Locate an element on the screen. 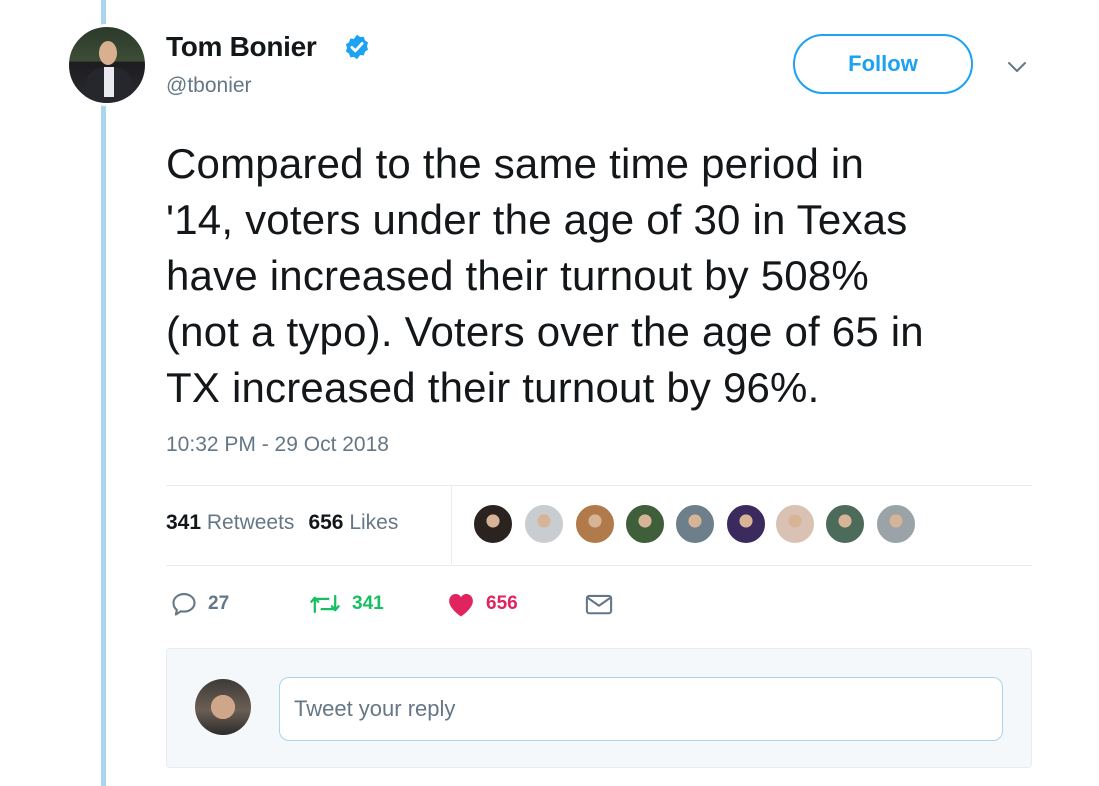 Image resolution: width=1099 pixels, height=786 pixels. tweet-text-line: '14, voters under the age of 30 in Texas is located at coordinates (537, 219).